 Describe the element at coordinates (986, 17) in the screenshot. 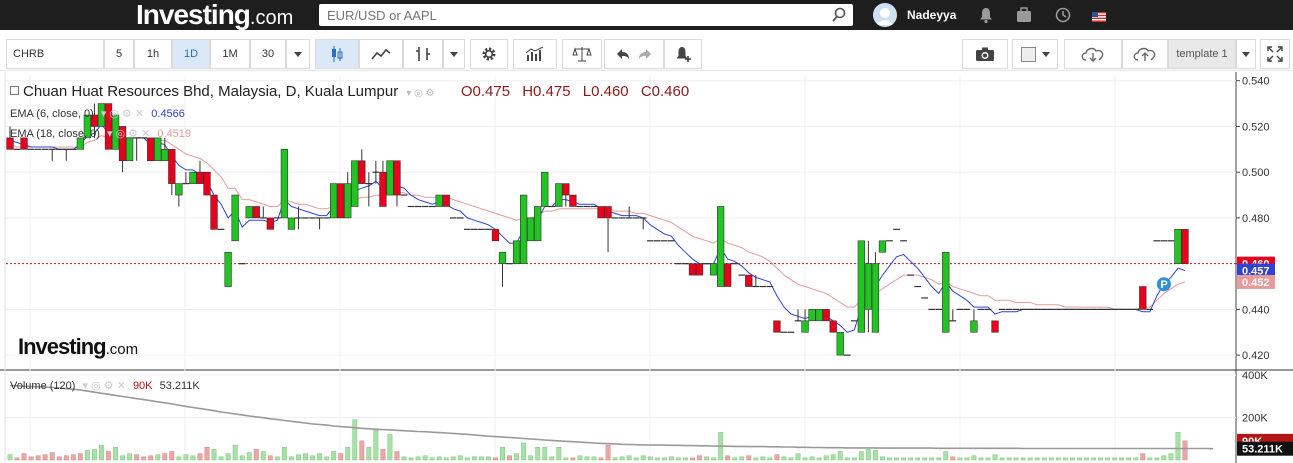

I see `bell-icon` at that location.